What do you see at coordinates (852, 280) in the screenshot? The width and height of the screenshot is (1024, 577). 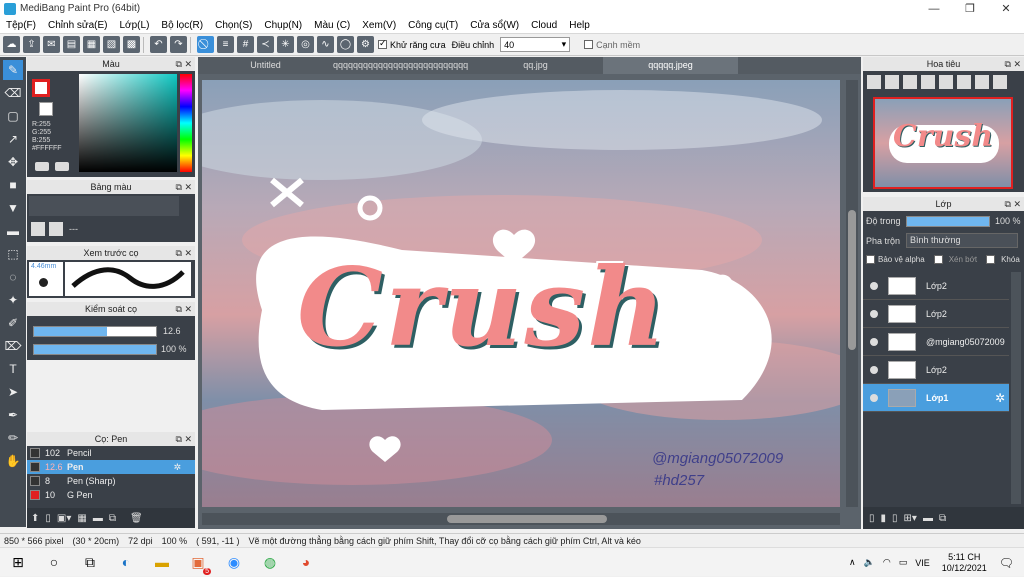 I see `vertical-scroll-thumb` at bounding box center [852, 280].